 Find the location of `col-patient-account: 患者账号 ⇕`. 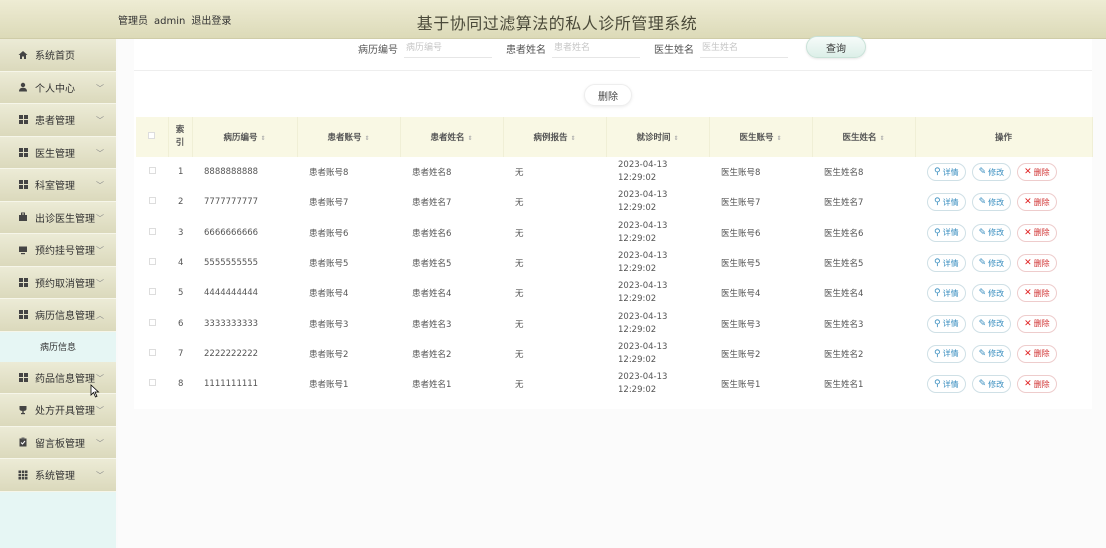

col-patient-account: 患者账号 ⇕ is located at coordinates (349, 137).